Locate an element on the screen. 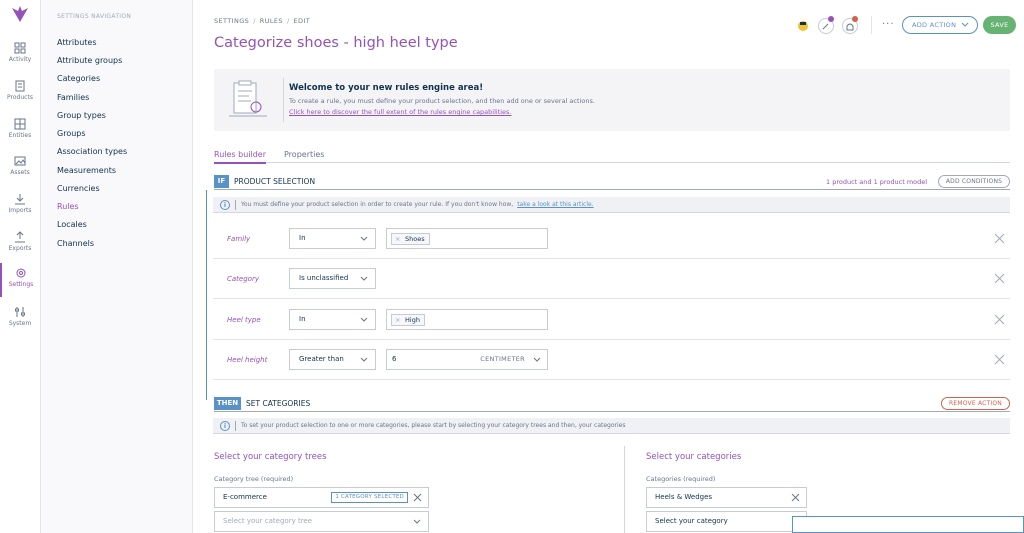  breadcrumb-rules: RULES is located at coordinates (271, 21).